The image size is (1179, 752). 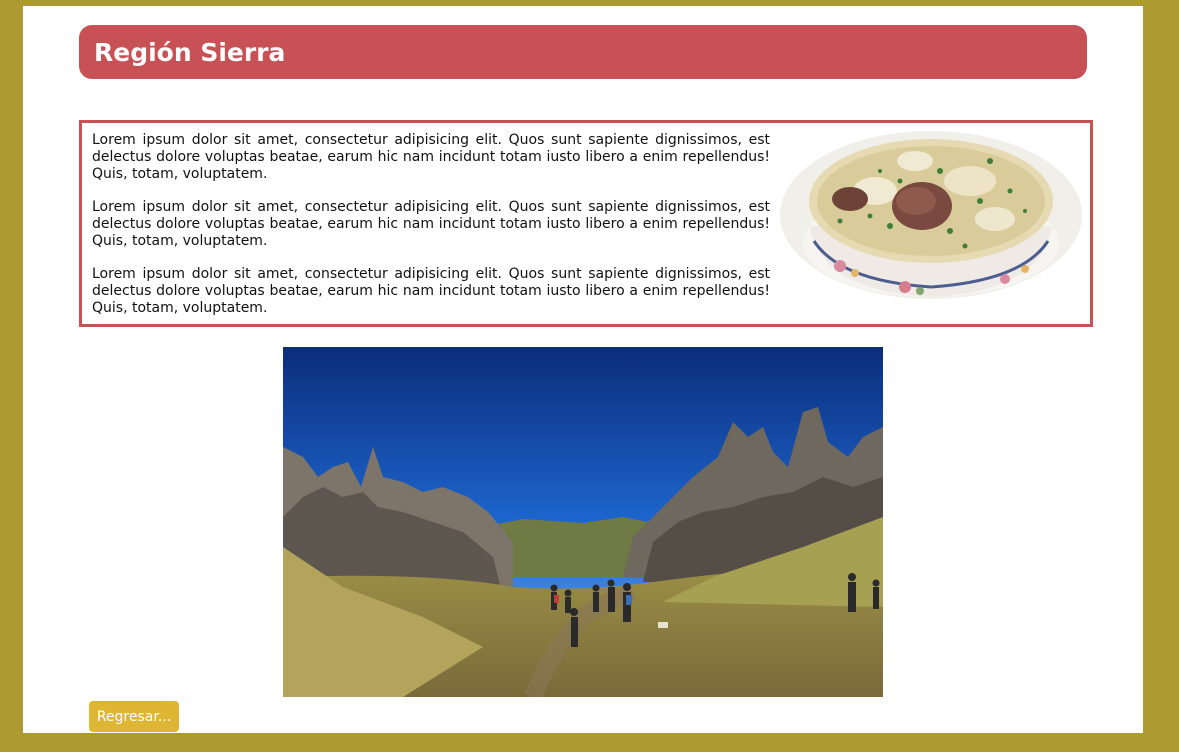 What do you see at coordinates (190, 52) in the screenshot?
I see `page-title: Región Sierra` at bounding box center [190, 52].